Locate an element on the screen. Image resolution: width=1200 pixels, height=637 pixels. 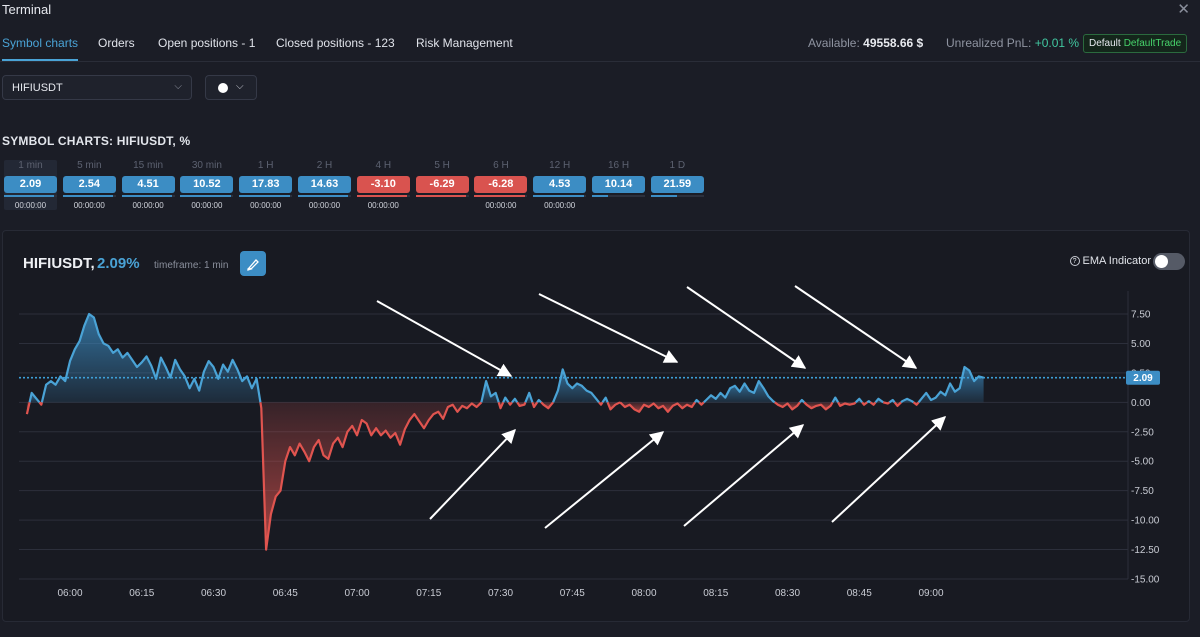
timeframe-card: 16 H 10.14 is located at coordinates (618, 180).